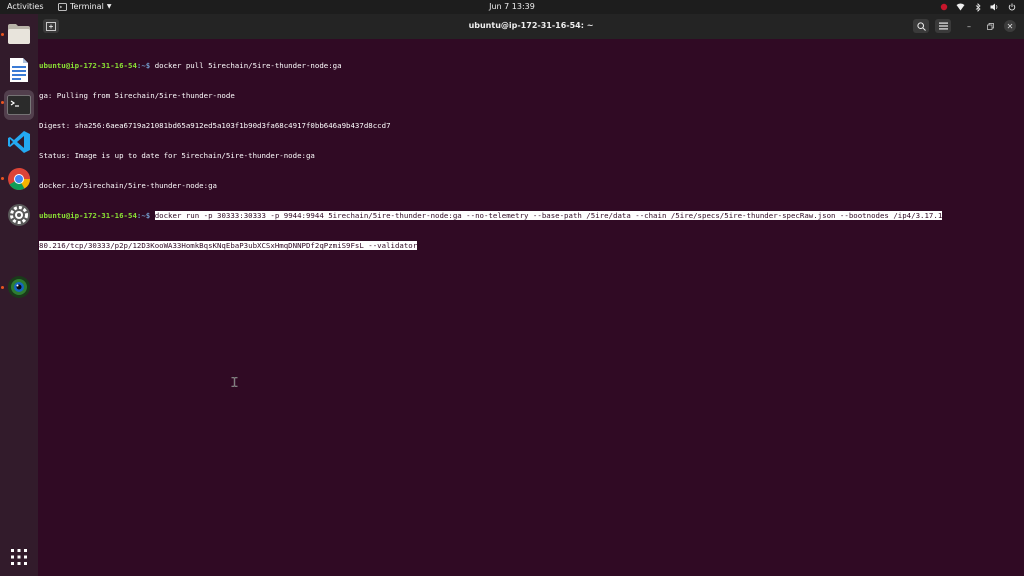  I want to click on search-button, so click(921, 26).